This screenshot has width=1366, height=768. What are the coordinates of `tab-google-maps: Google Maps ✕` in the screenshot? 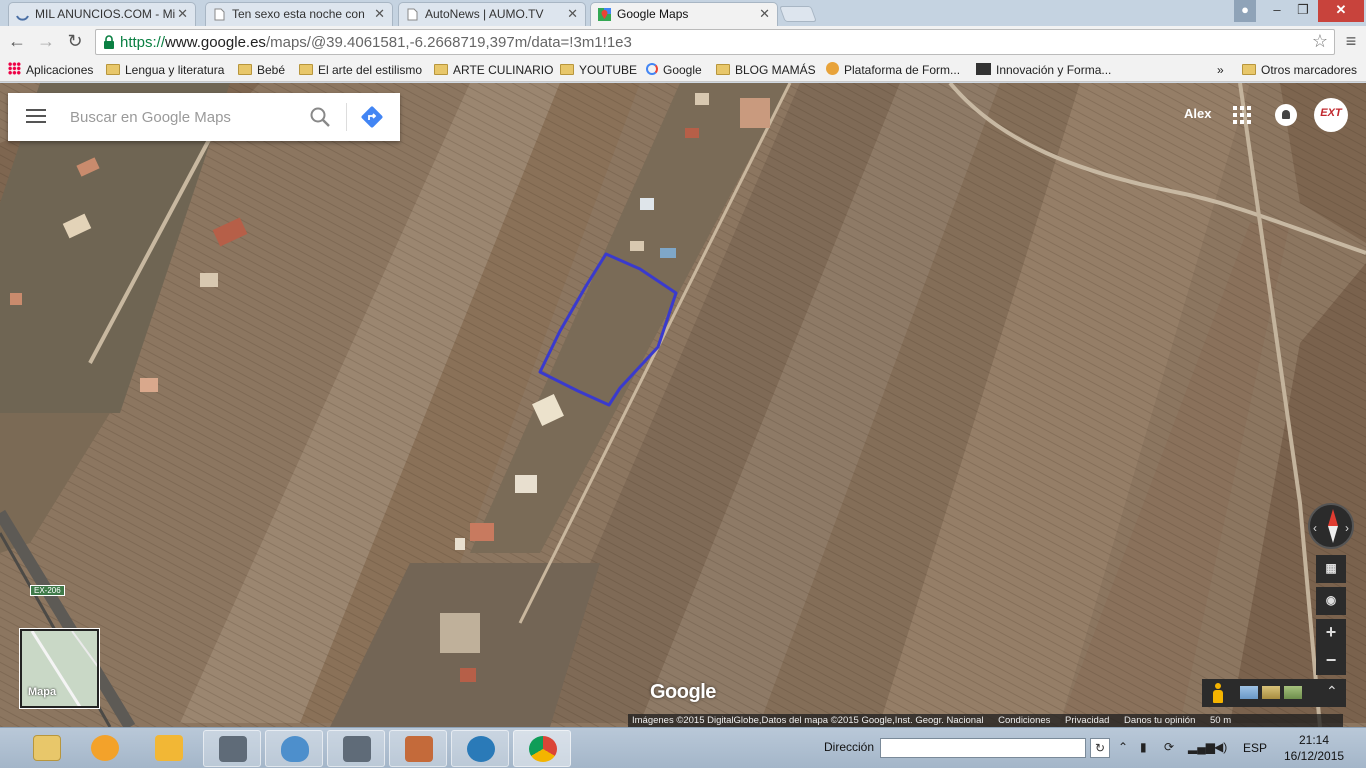 It's located at (684, 14).